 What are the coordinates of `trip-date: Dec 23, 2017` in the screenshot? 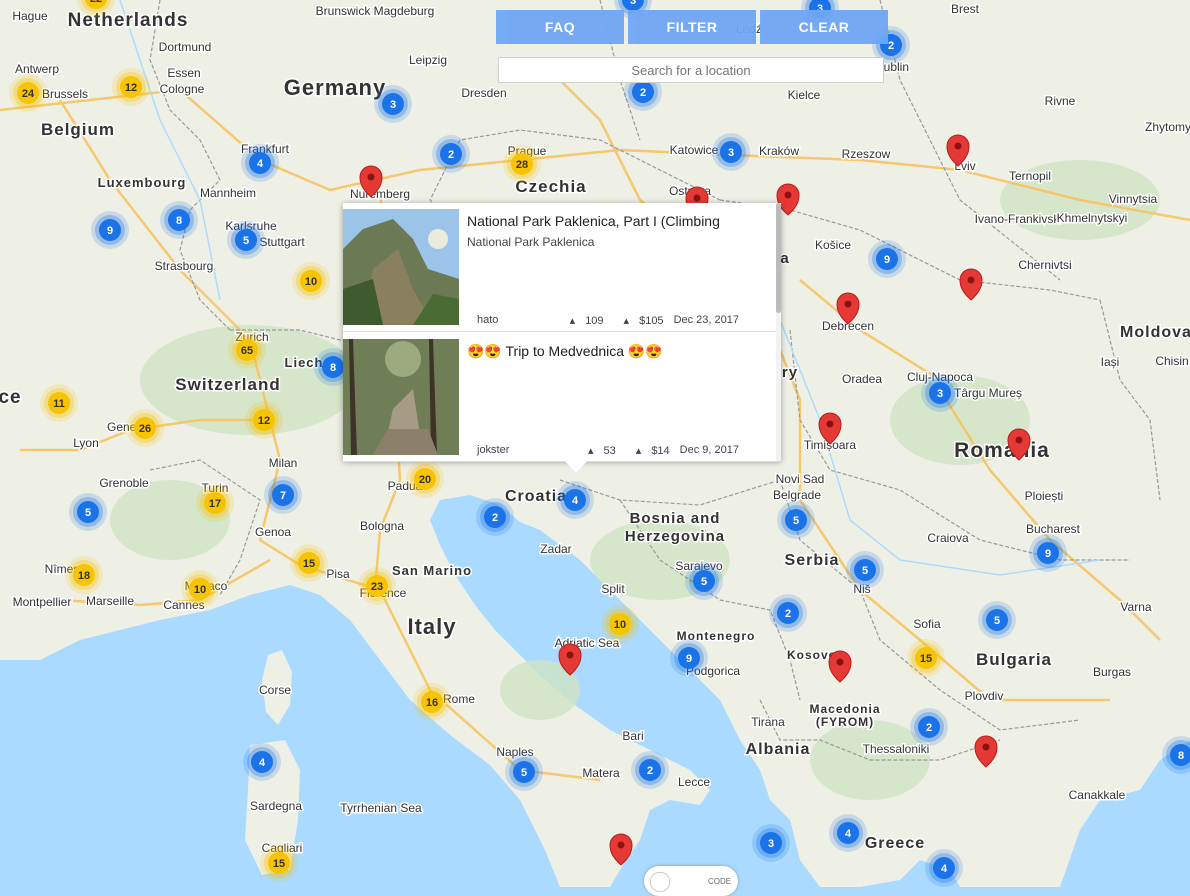 It's located at (706, 320).